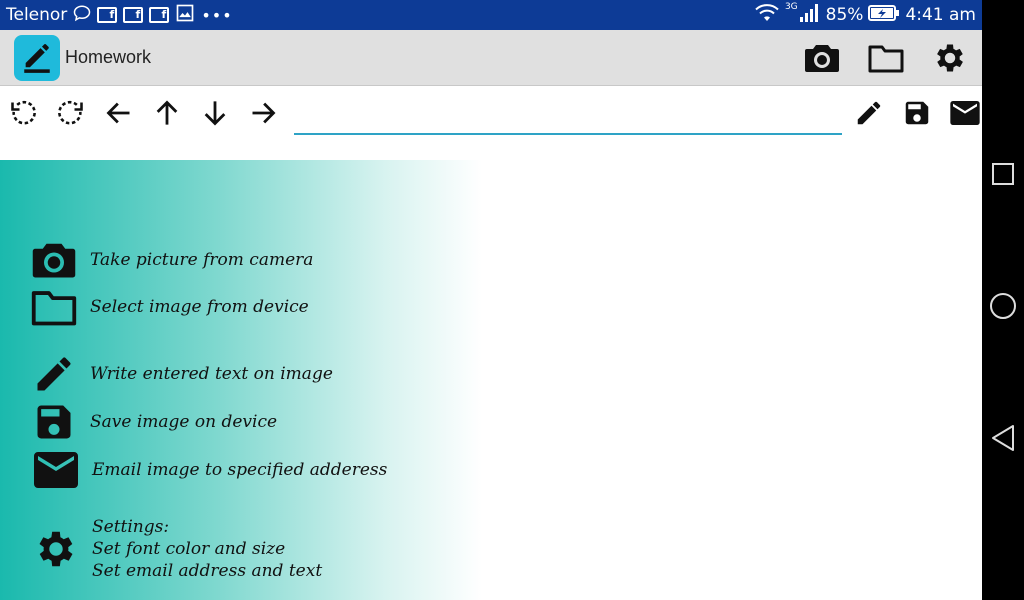 The height and width of the screenshot is (600, 1024). I want to click on settings-button, so click(950, 58).